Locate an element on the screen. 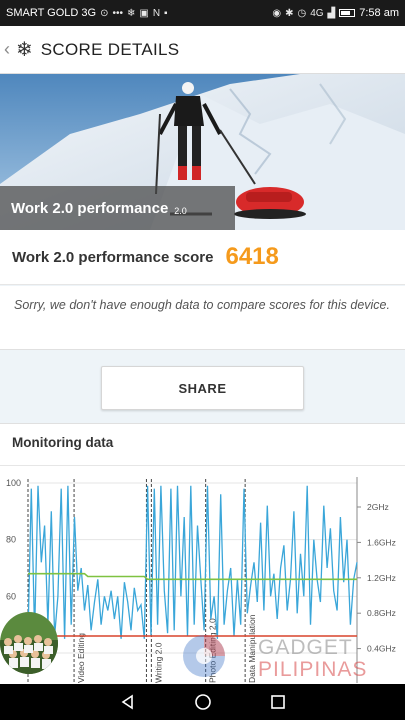 Image resolution: width=405 pixels, height=720 pixels. y2-tick-label: 1.2GHz is located at coordinates (381, 578).